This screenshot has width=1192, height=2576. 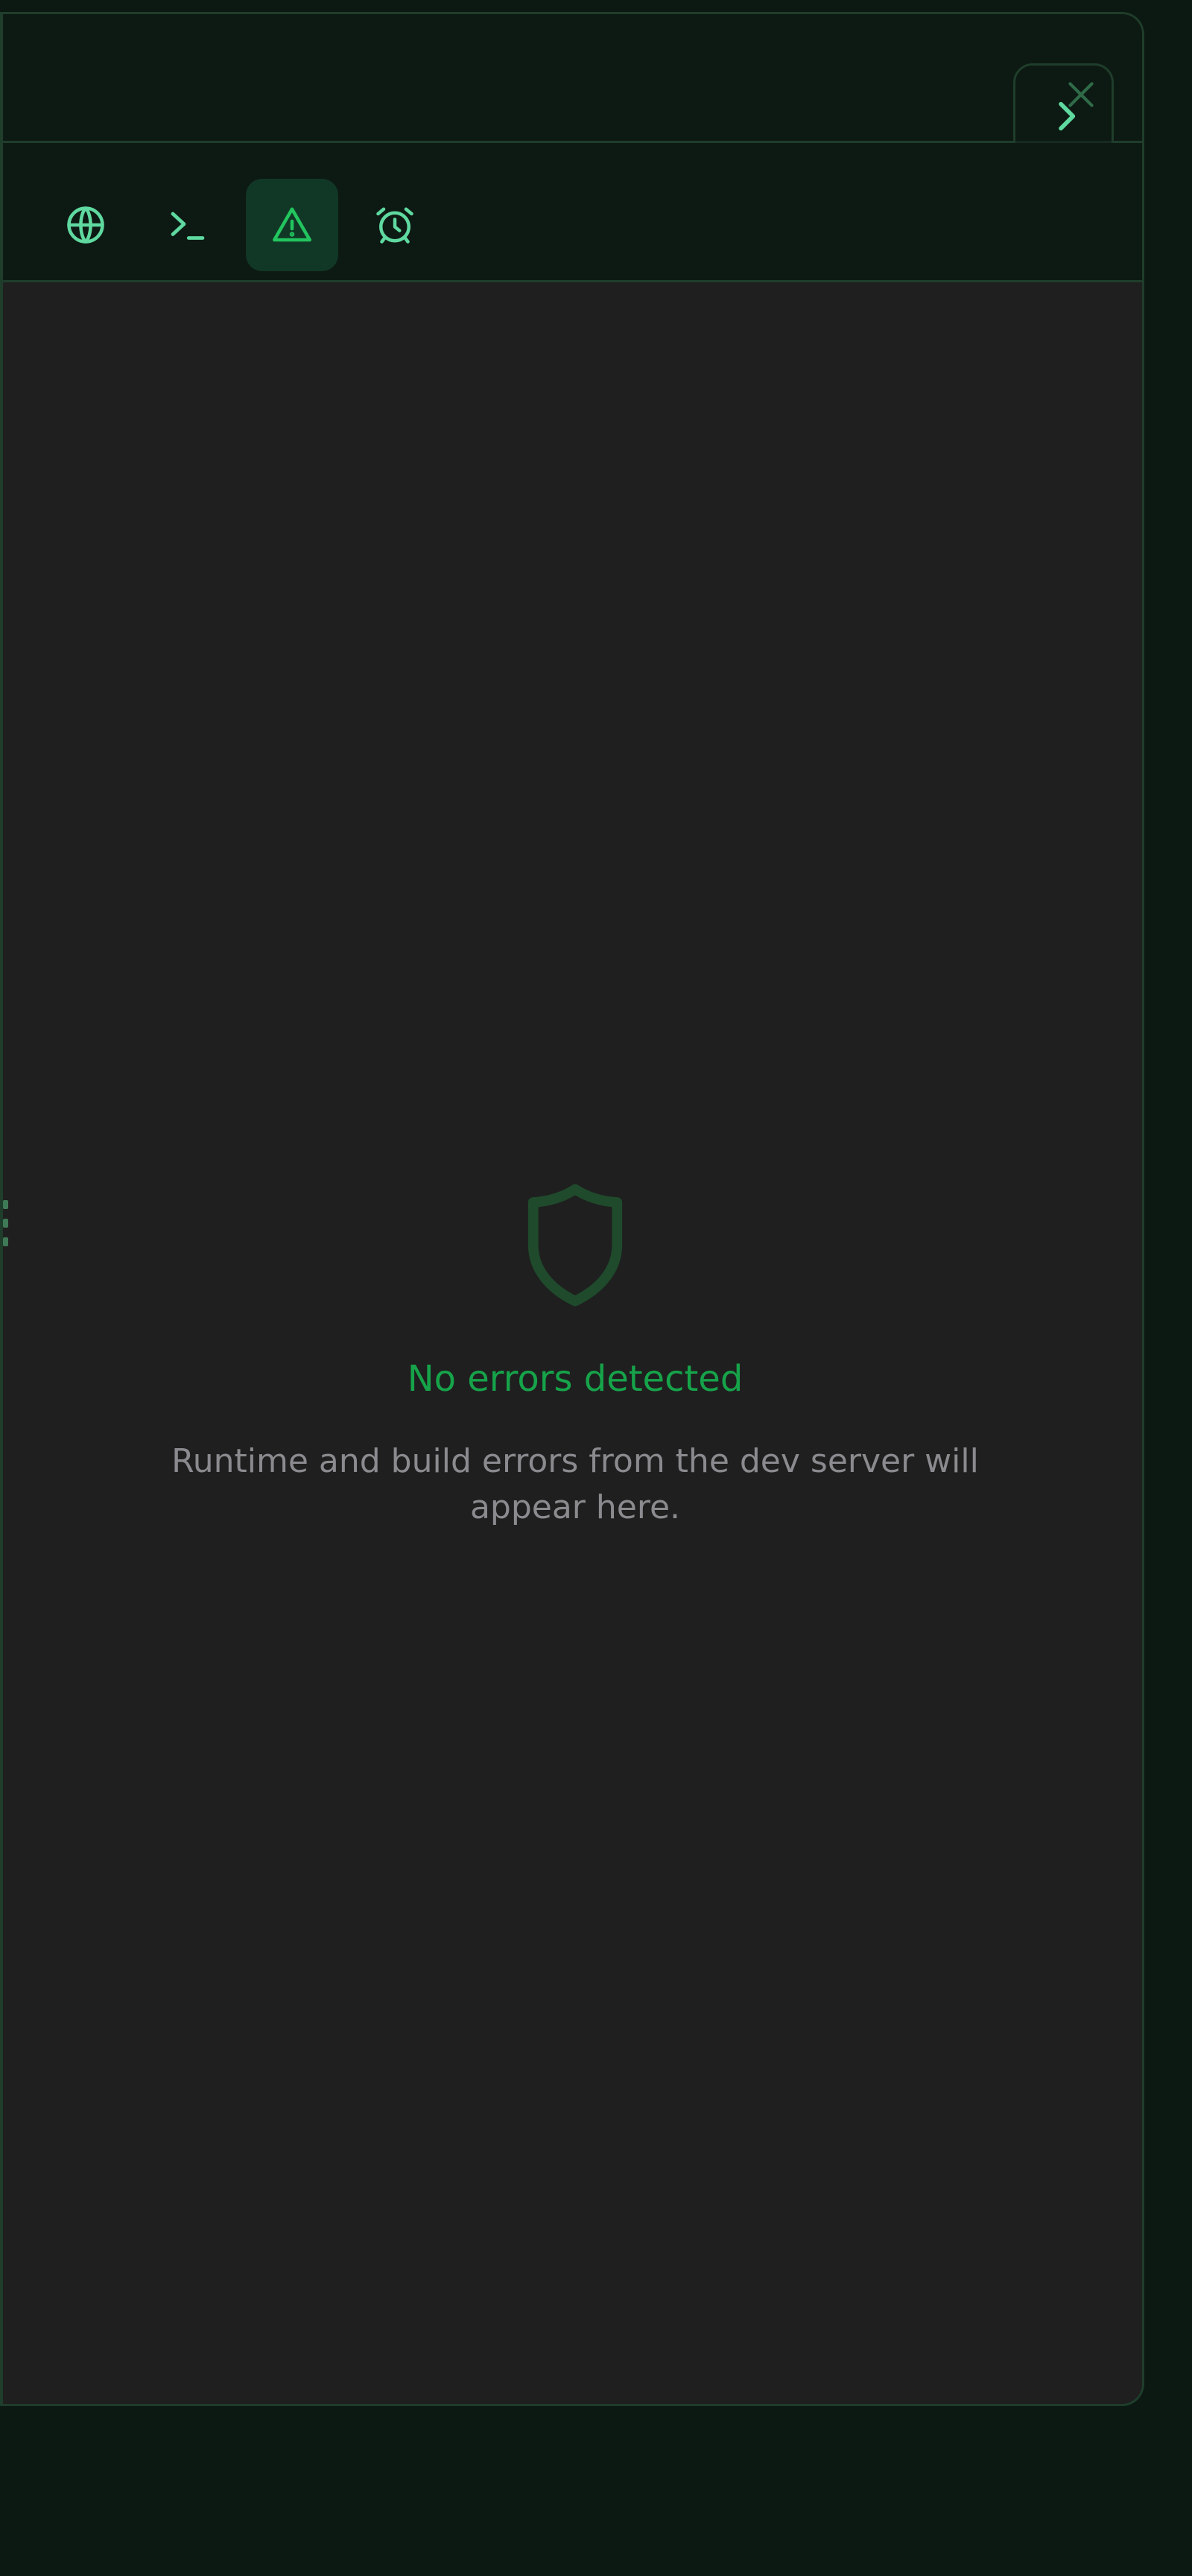 What do you see at coordinates (1067, 116) in the screenshot?
I see `chevron-right-icon` at bounding box center [1067, 116].